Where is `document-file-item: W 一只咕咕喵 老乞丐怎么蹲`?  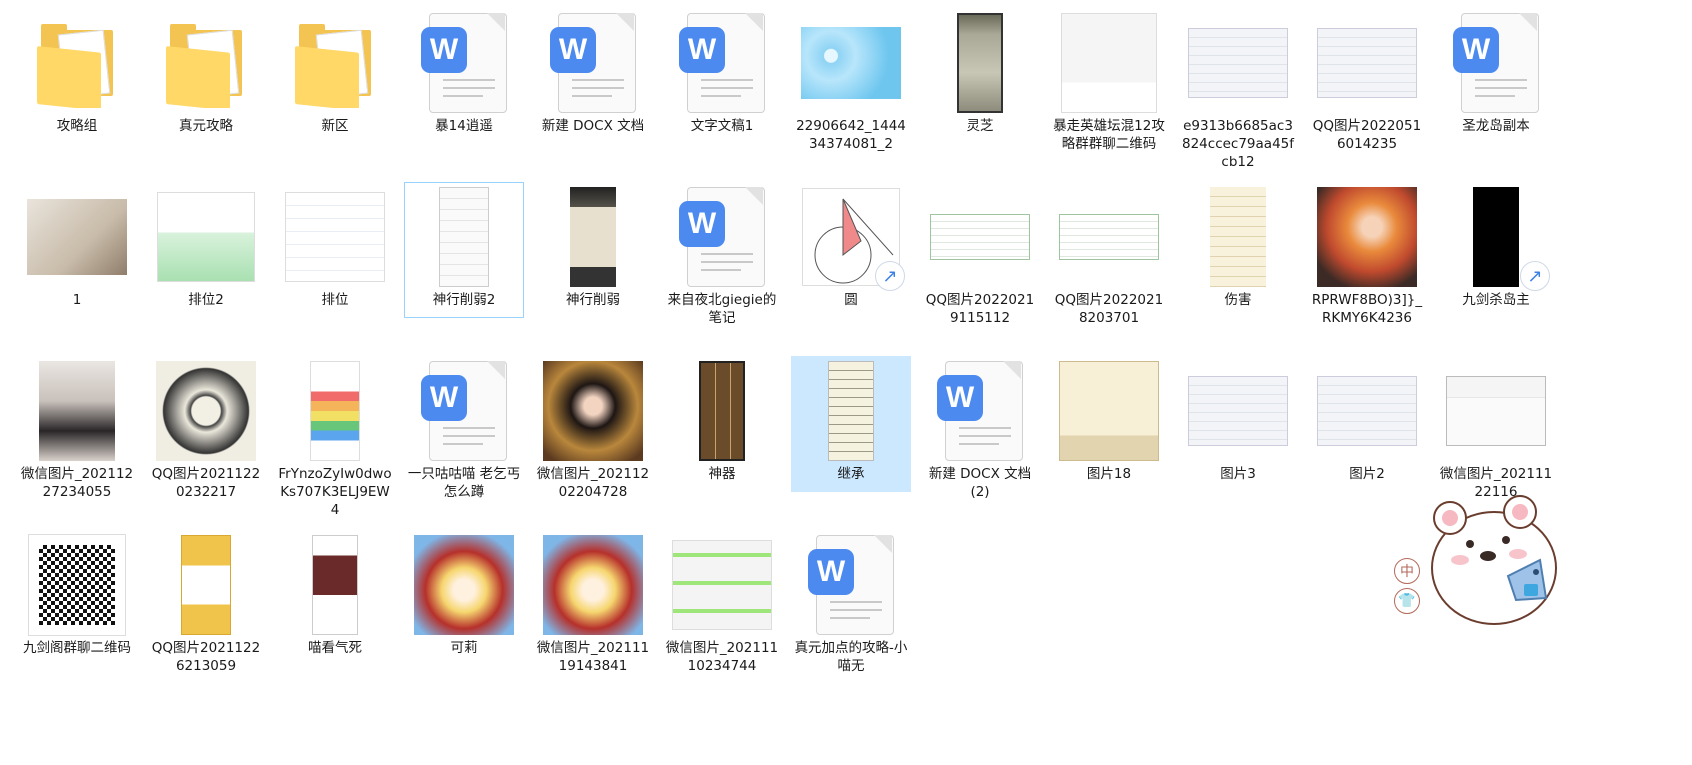 document-file-item: W 一只咕咕喵 老乞丐怎么蹲 is located at coordinates (464, 430).